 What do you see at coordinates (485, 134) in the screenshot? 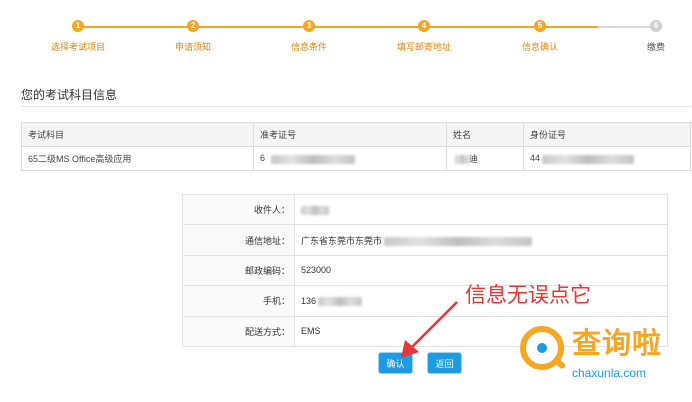
I see `col-name: 姓名` at bounding box center [485, 134].